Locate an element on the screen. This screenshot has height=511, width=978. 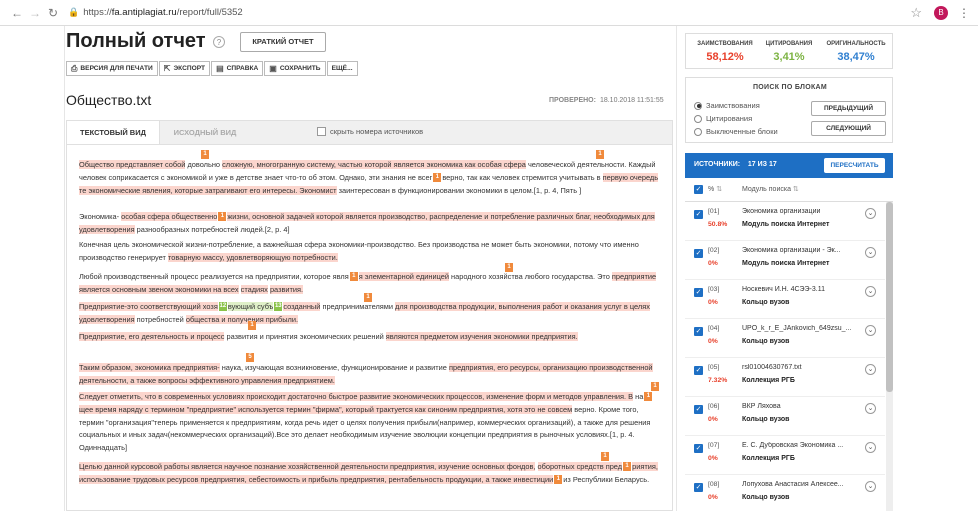
borrowed-fragment: Предприятие-это соответствующий хозя is located at coordinates (148, 306).